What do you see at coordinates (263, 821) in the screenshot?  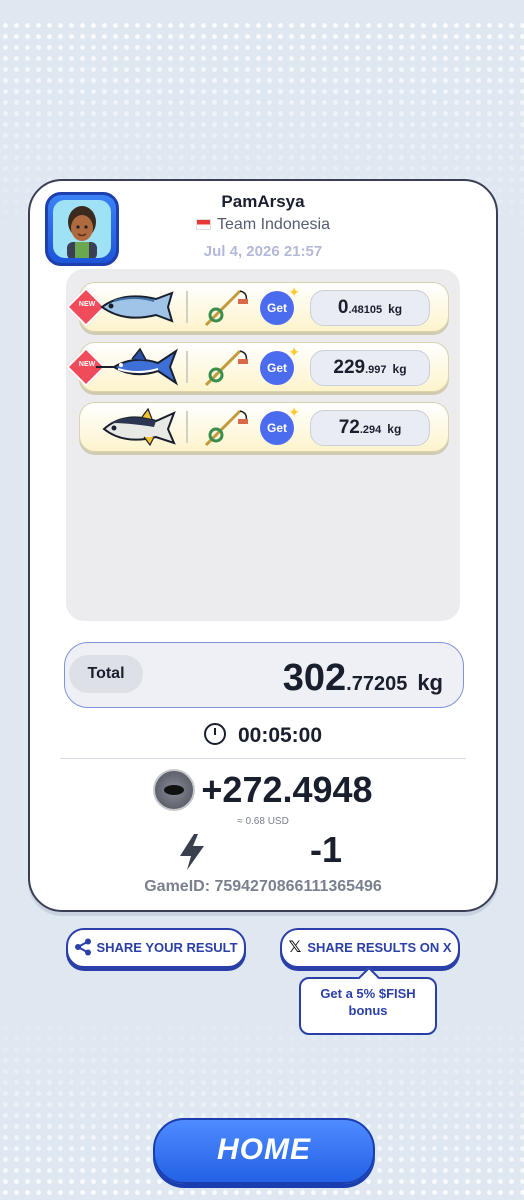 I see `reward-usd: ≈ 0.68 USD` at bounding box center [263, 821].